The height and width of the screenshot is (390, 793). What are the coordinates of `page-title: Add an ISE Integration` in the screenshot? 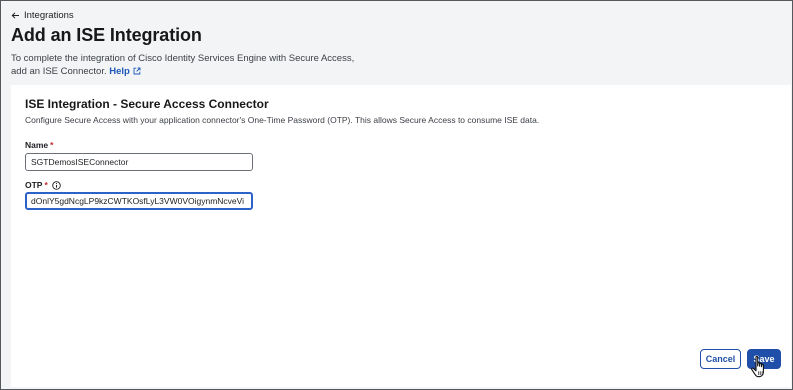 It's located at (106, 35).